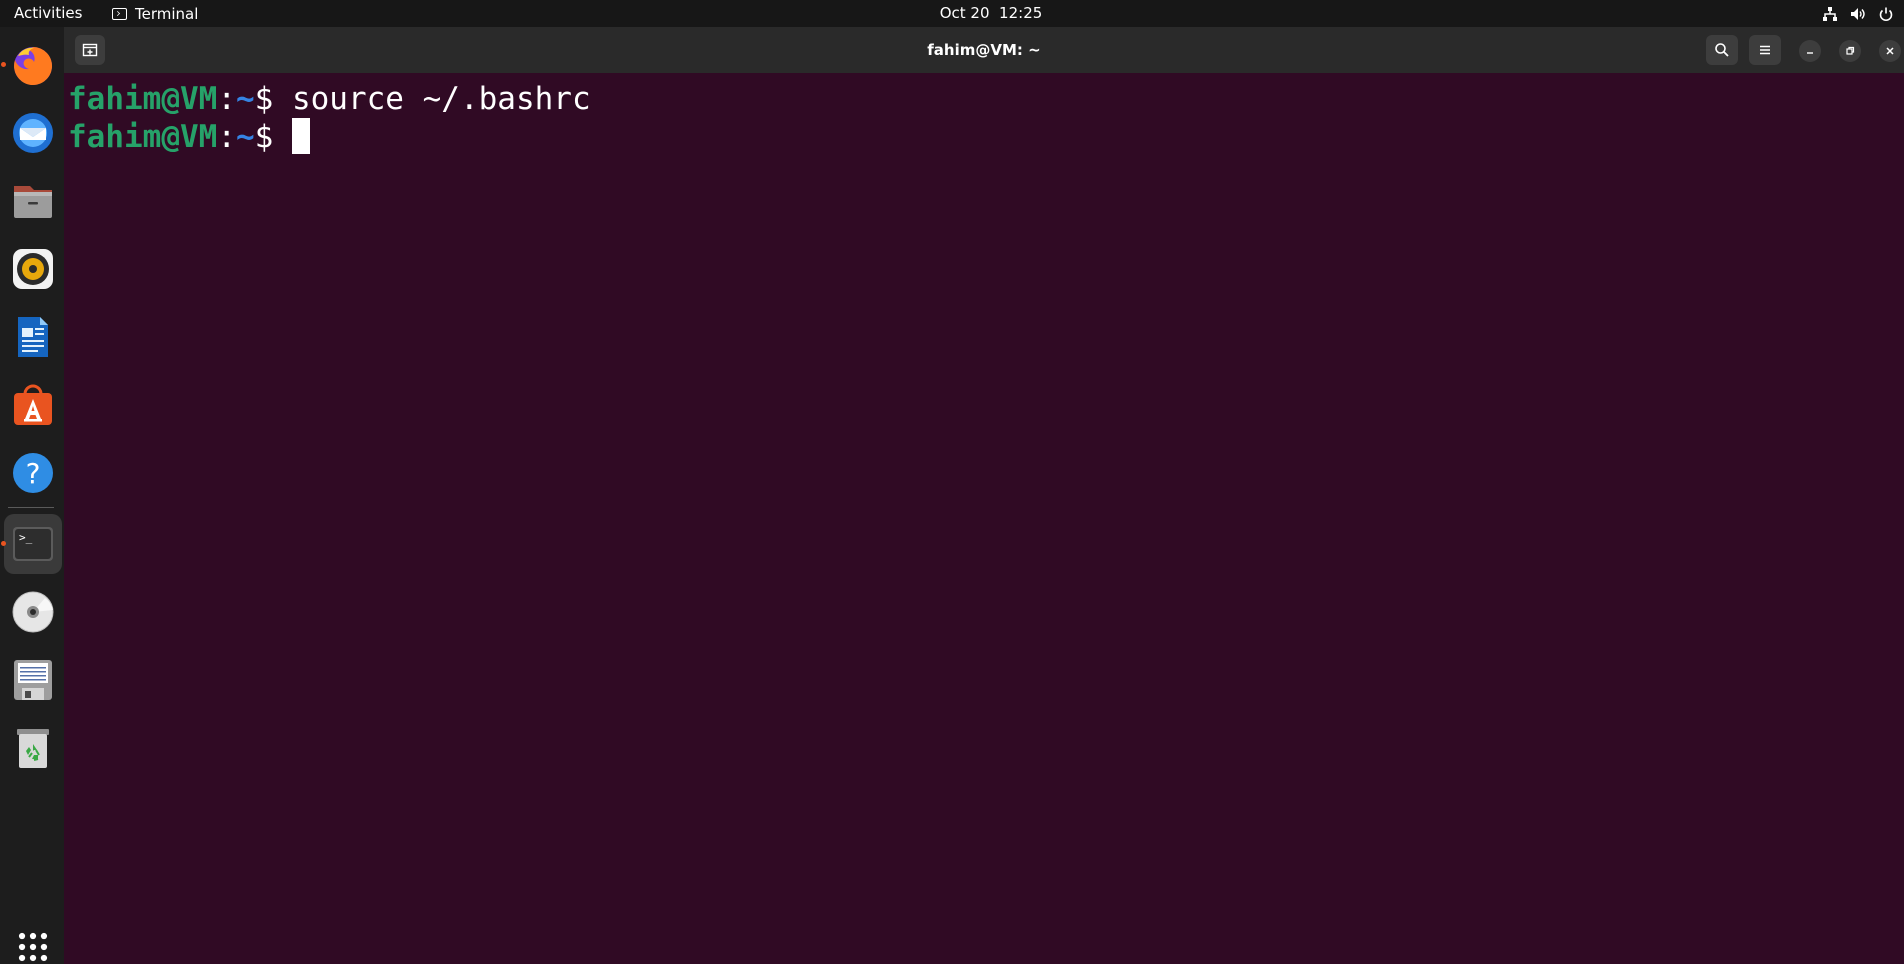 The width and height of the screenshot is (1904, 964). What do you see at coordinates (964, 13) in the screenshot?
I see `clock-date: Oct 20` at bounding box center [964, 13].